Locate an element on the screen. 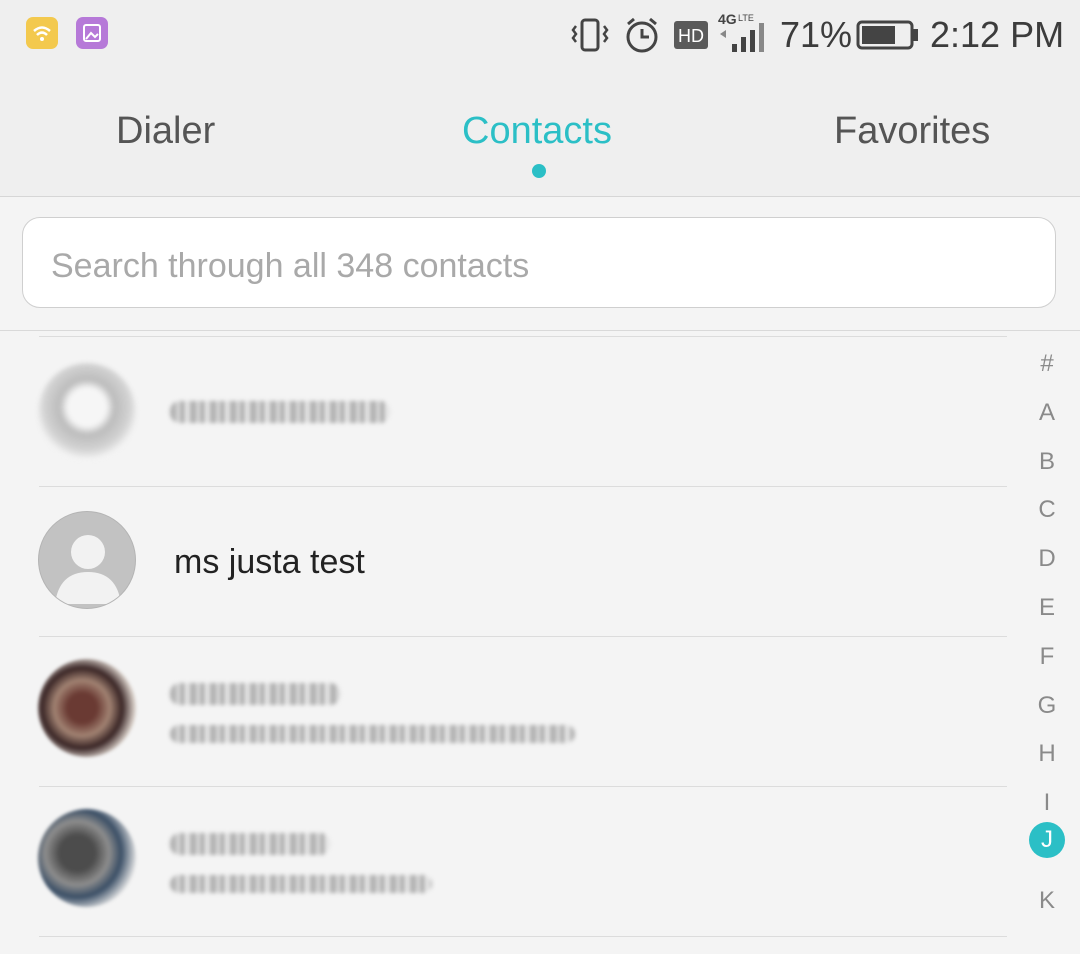  status-bar: HD 4G LTE 71% 2:12 PM is located at coordinates (540, 35).